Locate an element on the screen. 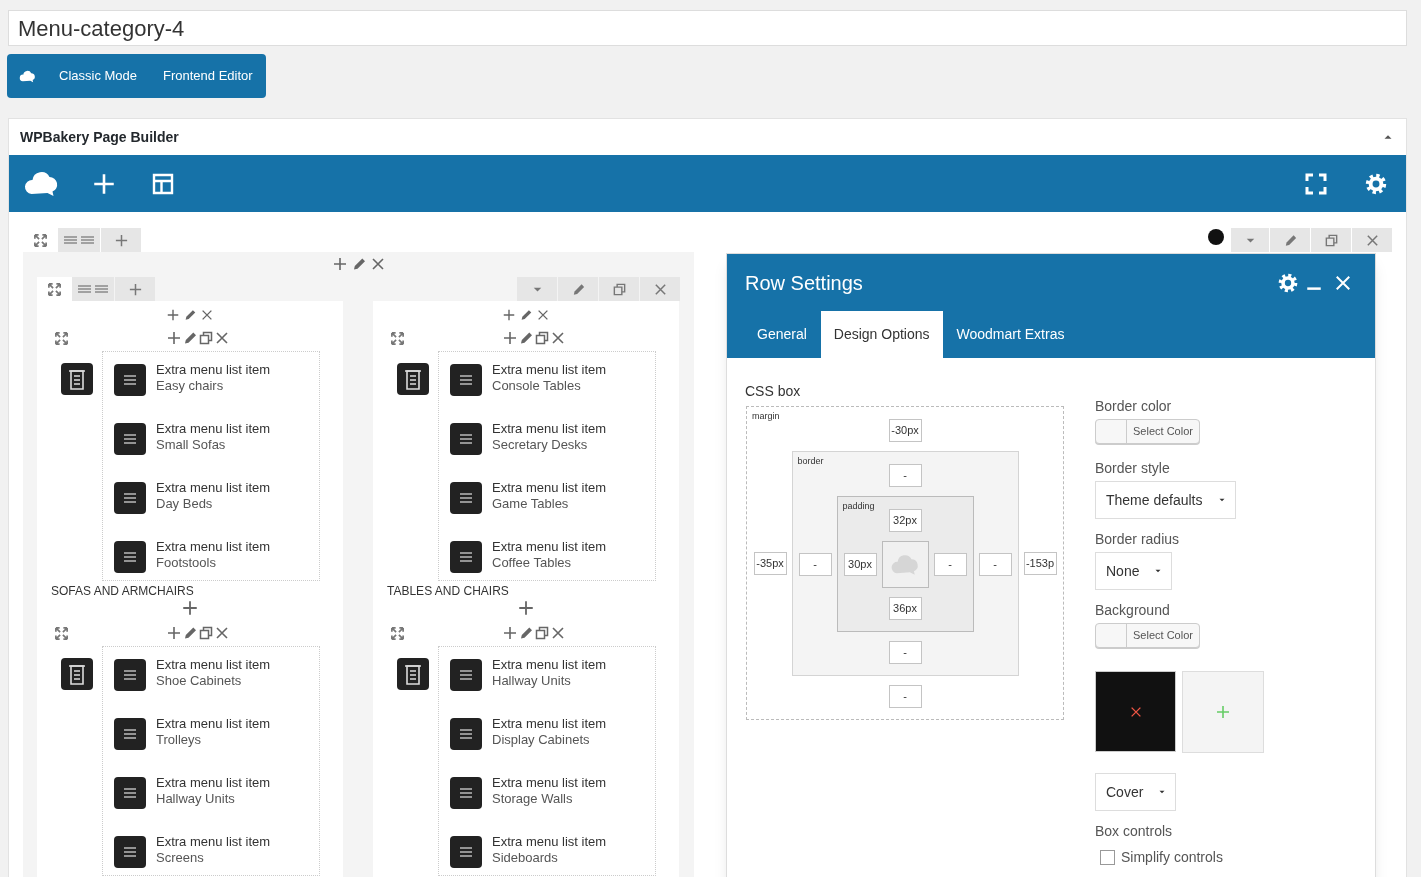 The width and height of the screenshot is (1421, 877). toggle-button is located at coordinates (54, 289).